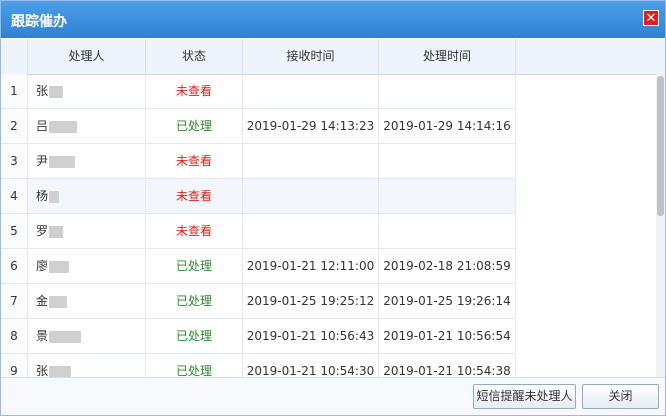 The image size is (666, 416). Describe the element at coordinates (87, 196) in the screenshot. I see `handler-cell: 杨` at that location.